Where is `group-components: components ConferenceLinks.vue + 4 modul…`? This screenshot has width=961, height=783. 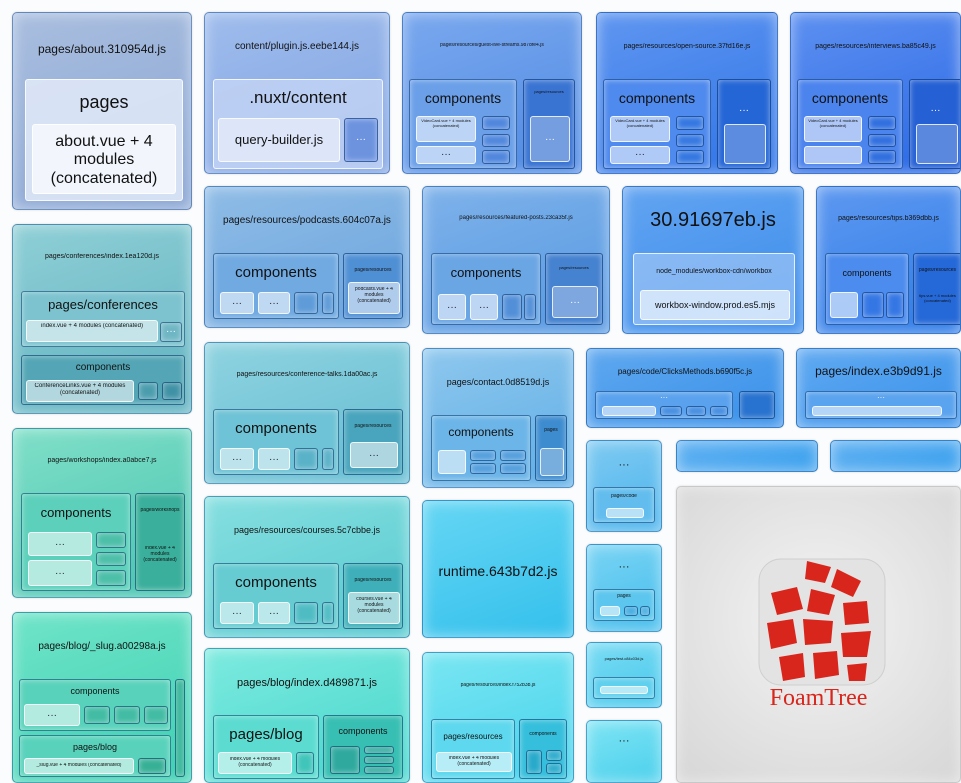
group-components: components ConferenceLinks.vue + 4 modul… is located at coordinates (103, 380).